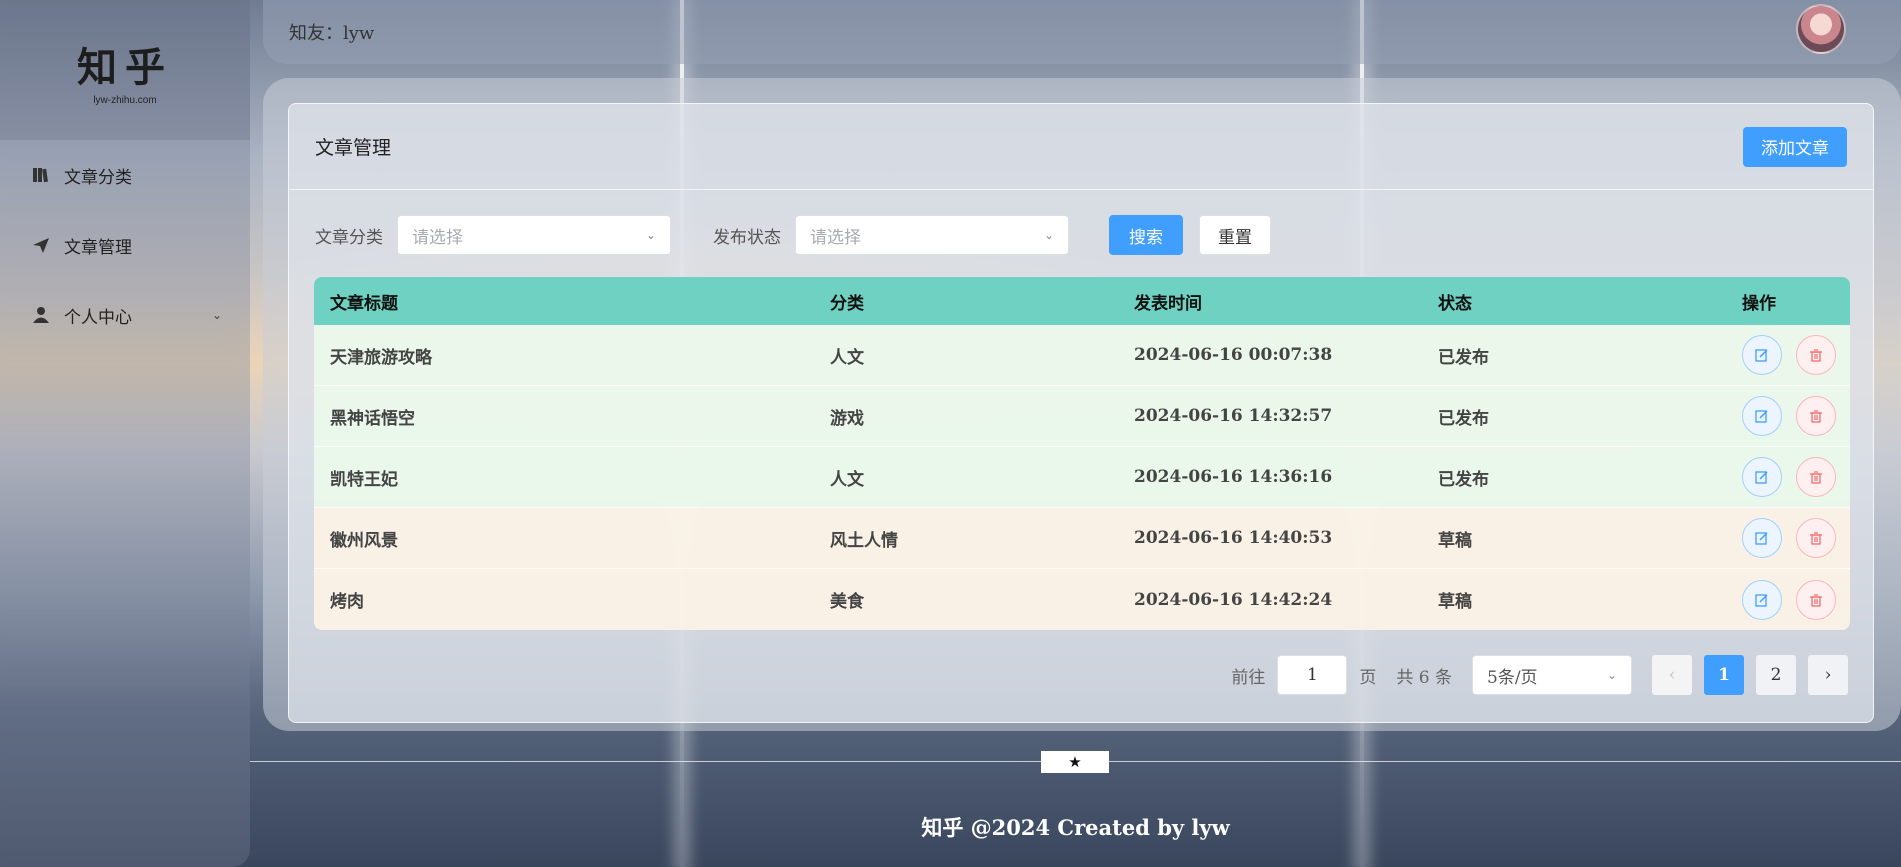 This screenshot has width=1901, height=867. I want to click on table-row: 烤肉 美食 2024-06-16 14:42:24 草稿, so click(1082, 599).